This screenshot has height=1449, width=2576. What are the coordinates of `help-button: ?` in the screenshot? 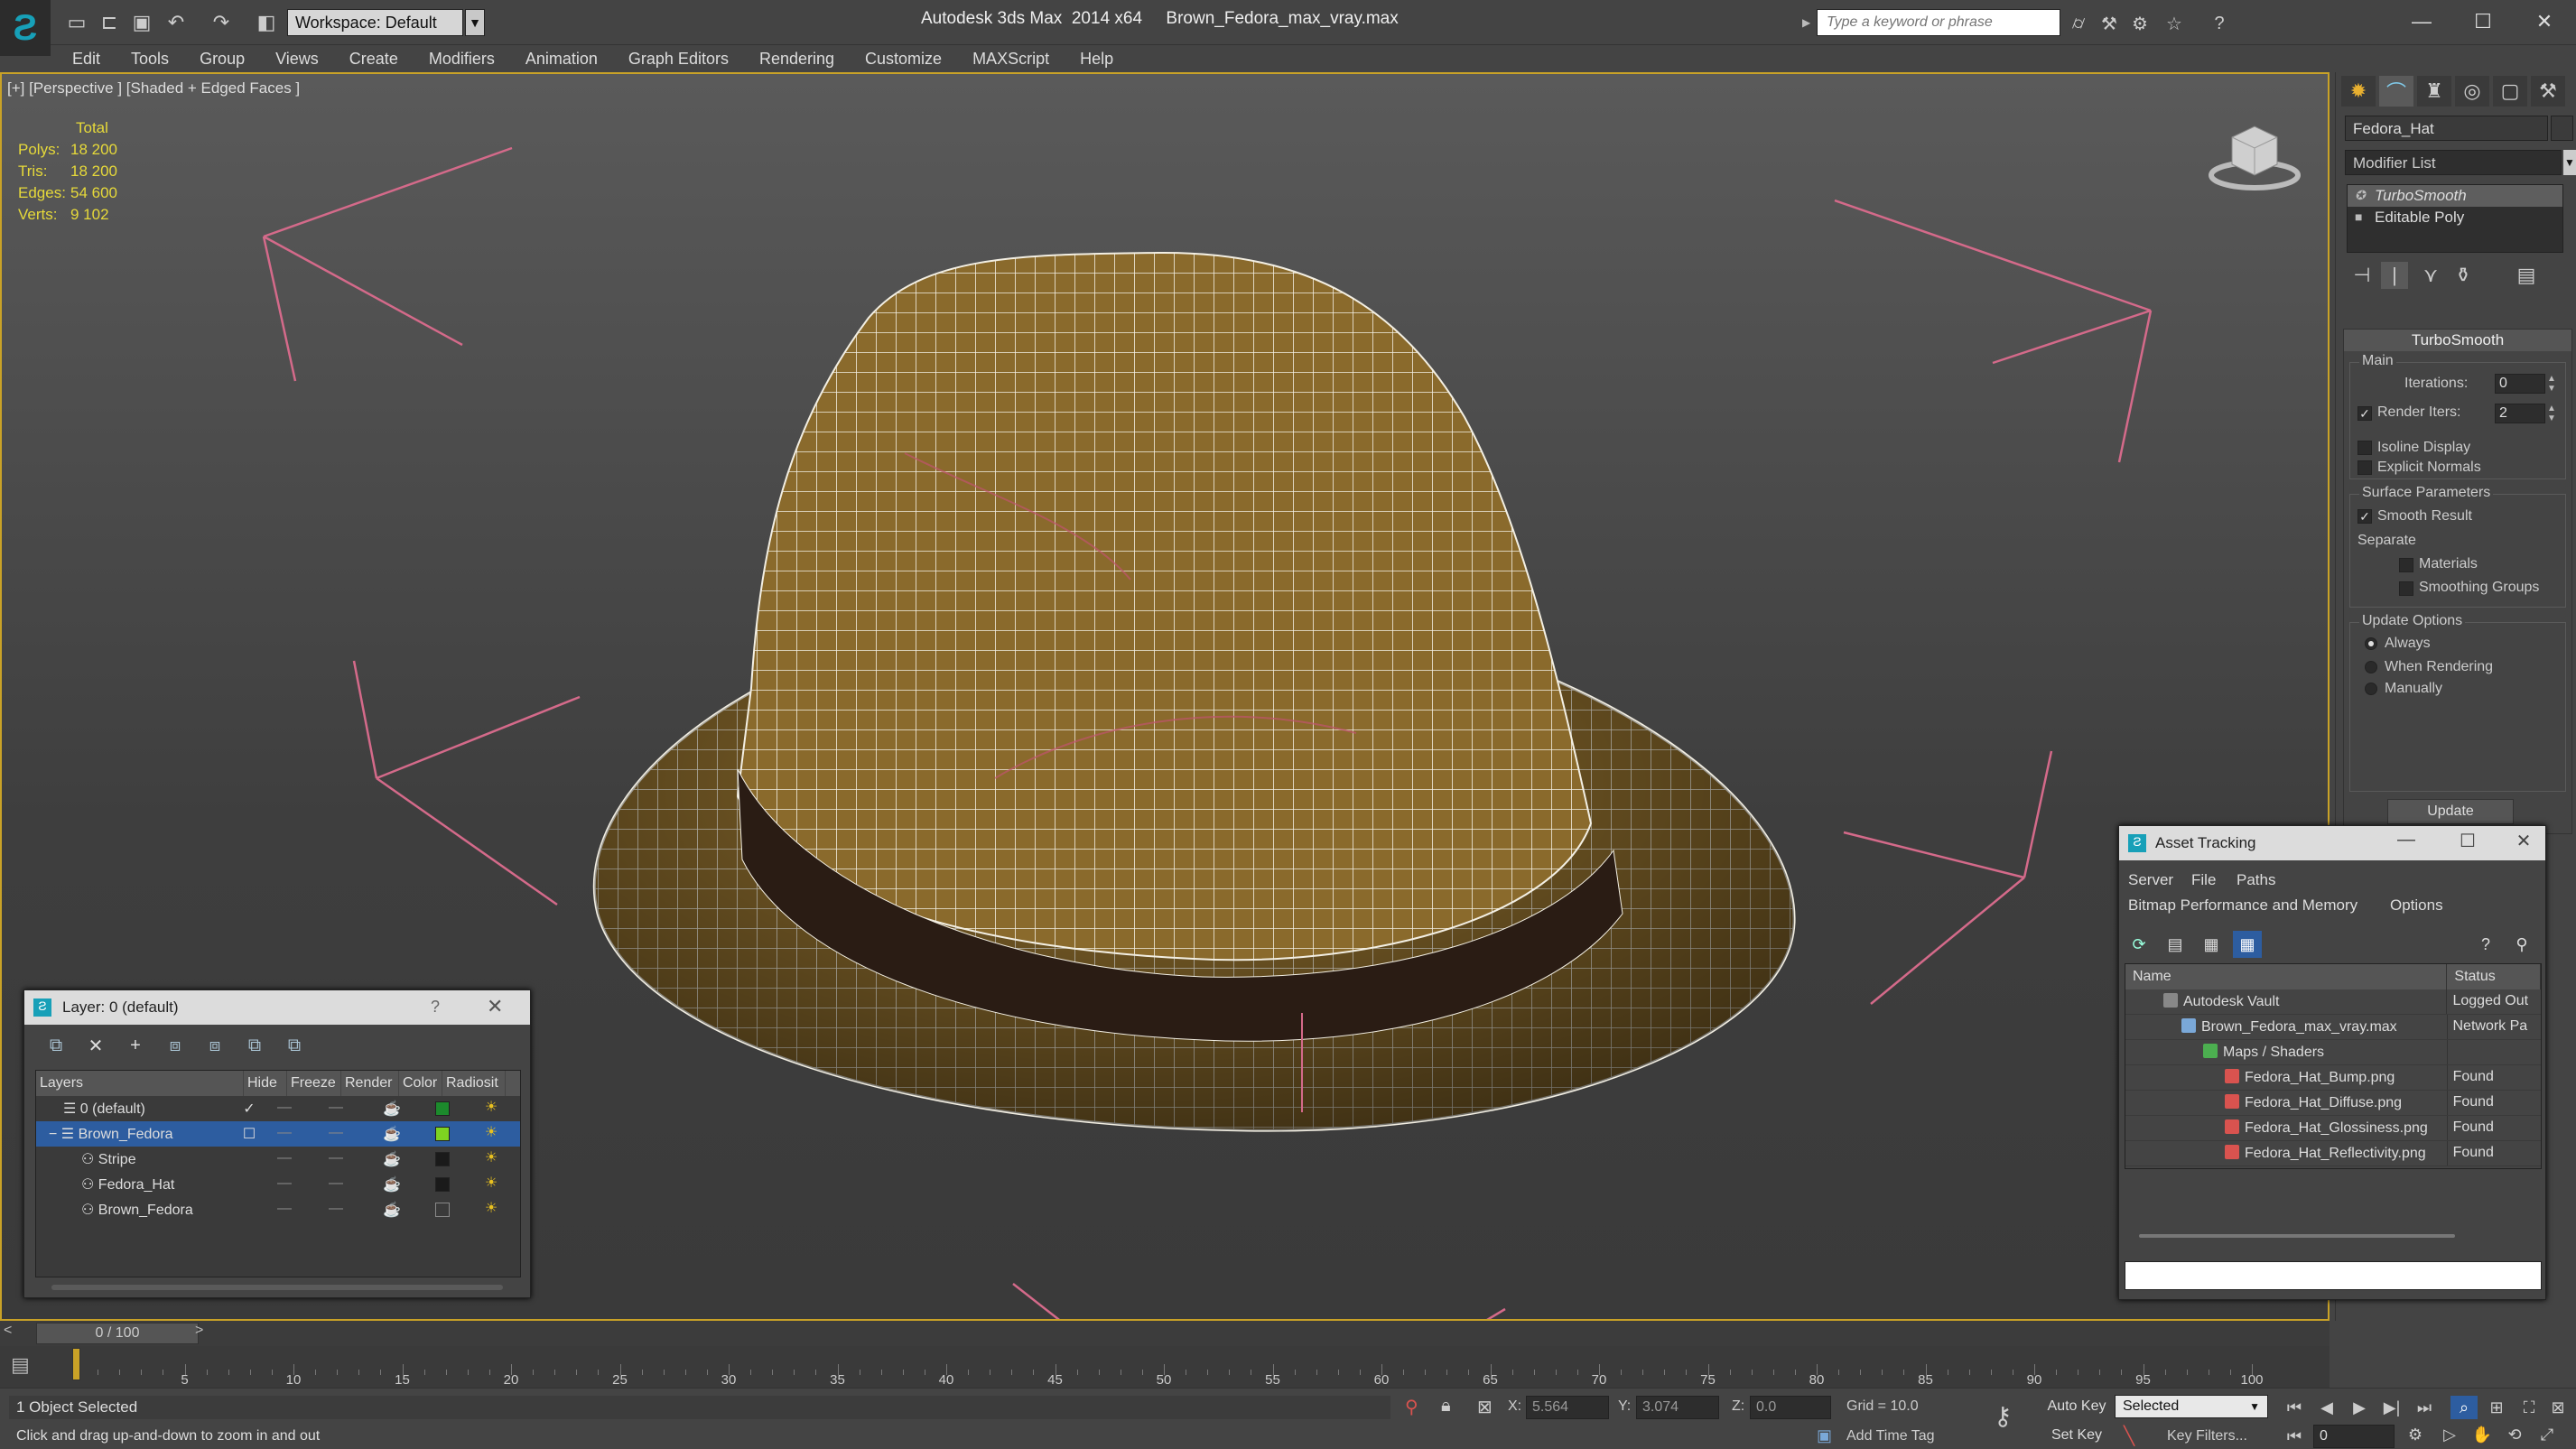 It's located at (435, 1007).